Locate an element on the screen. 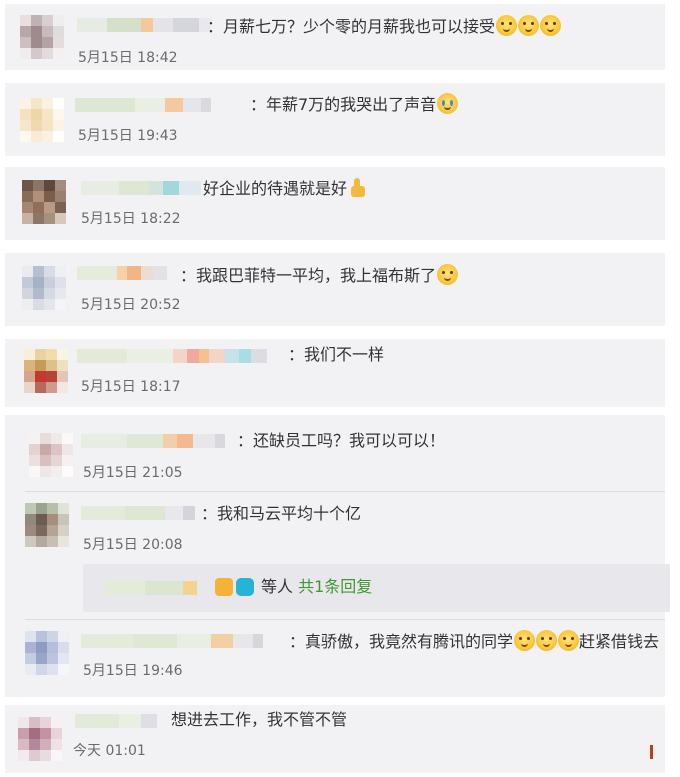 The height and width of the screenshot is (777, 680). comment-card: ：月薪七万？少个零的月薪我也可以接受 5月15日 18:42 is located at coordinates (335, 37).